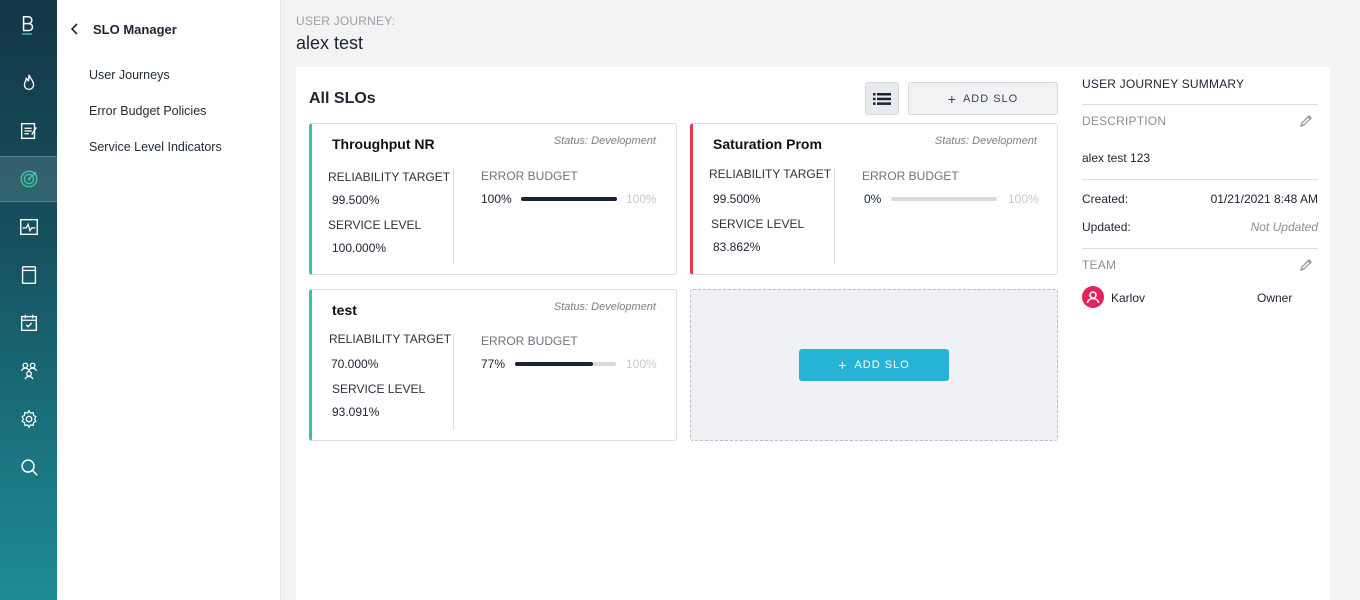 The image size is (1360, 600). Describe the element at coordinates (1099, 265) in the screenshot. I see `team-label: TEAM` at that location.